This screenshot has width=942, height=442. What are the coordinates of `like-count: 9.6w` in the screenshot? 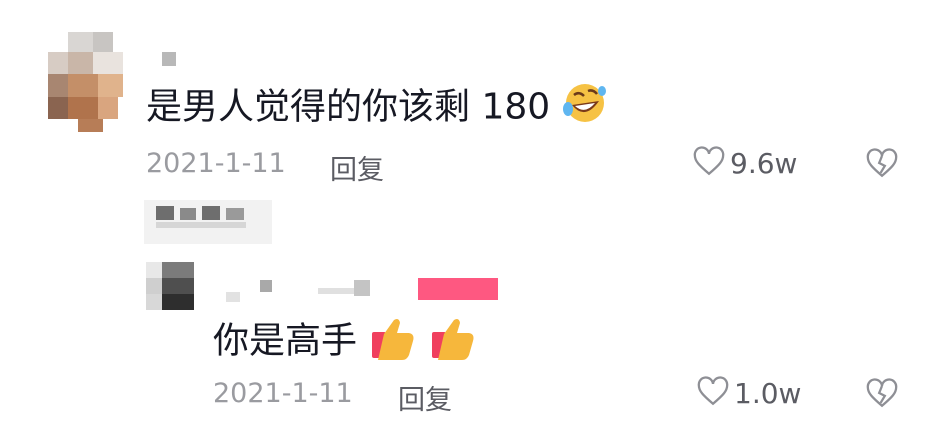 It's located at (764, 163).